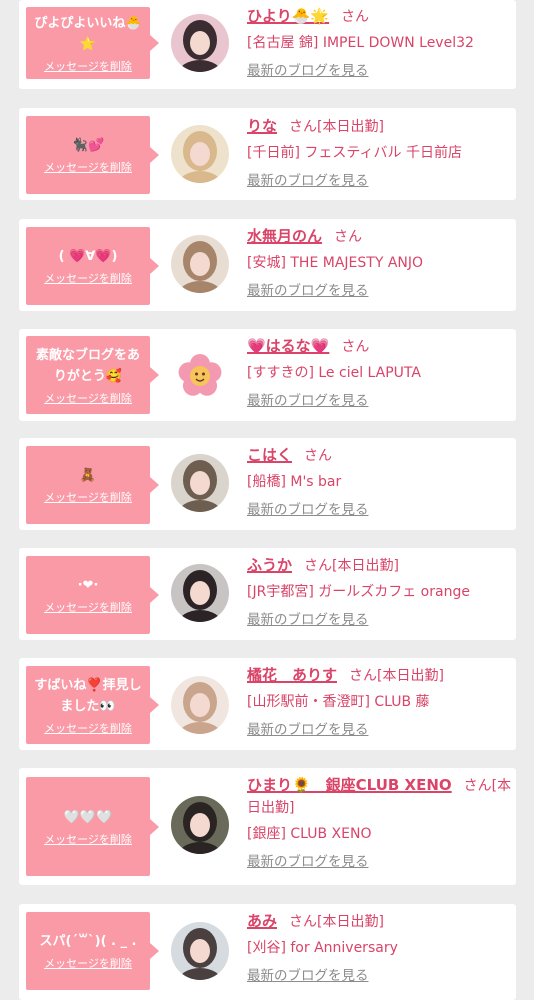 The height and width of the screenshot is (1000, 534). I want to click on message-bubble: 🐈‍⬛💕 メッセージを削除, so click(92, 155).